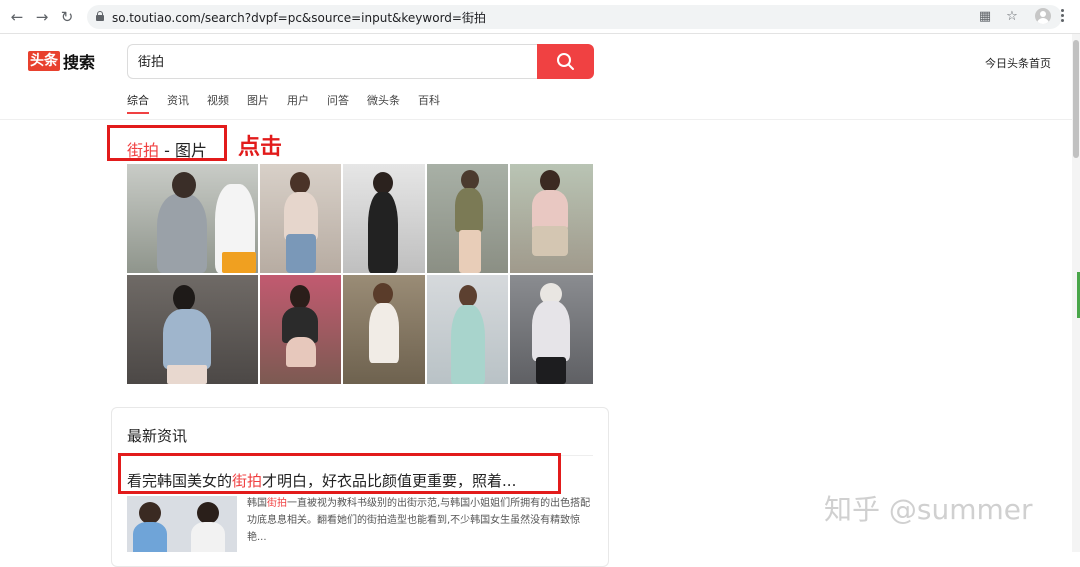 This screenshot has width=1080, height=567. Describe the element at coordinates (182, 524) in the screenshot. I see `article-thumbnail` at that location.